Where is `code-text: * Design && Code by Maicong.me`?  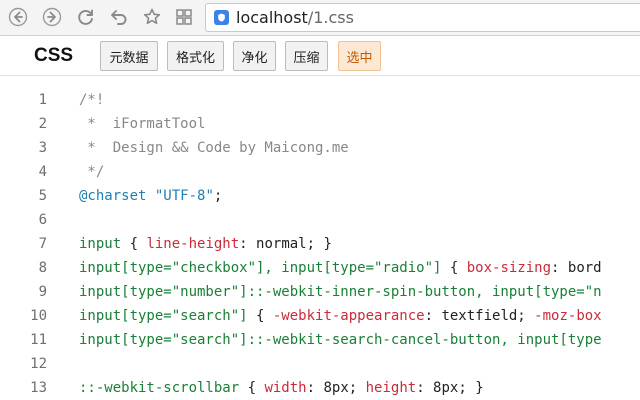
code-text: * Design && Code by Maicong.me is located at coordinates (214, 148).